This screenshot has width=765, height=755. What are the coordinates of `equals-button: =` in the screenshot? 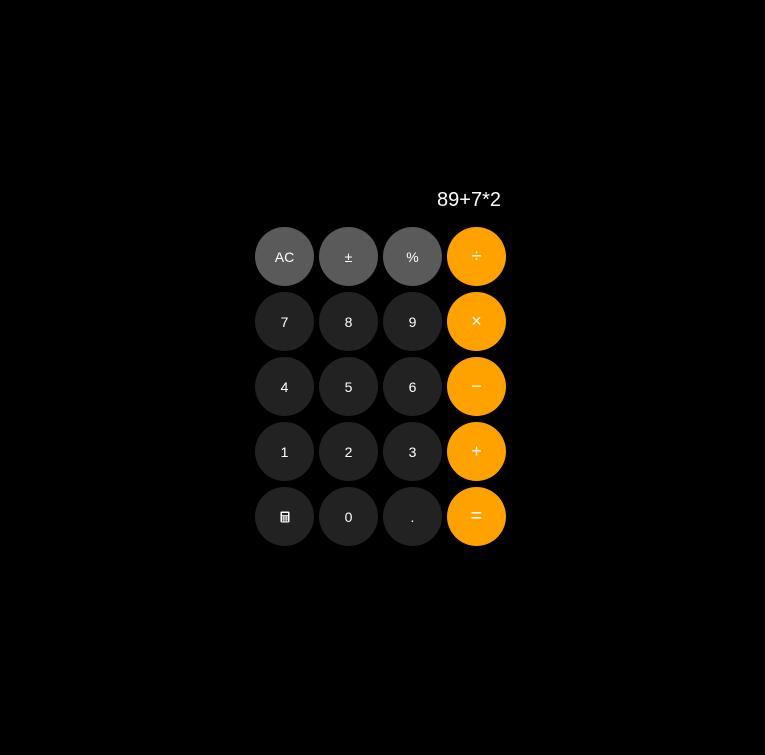 It's located at (476, 516).